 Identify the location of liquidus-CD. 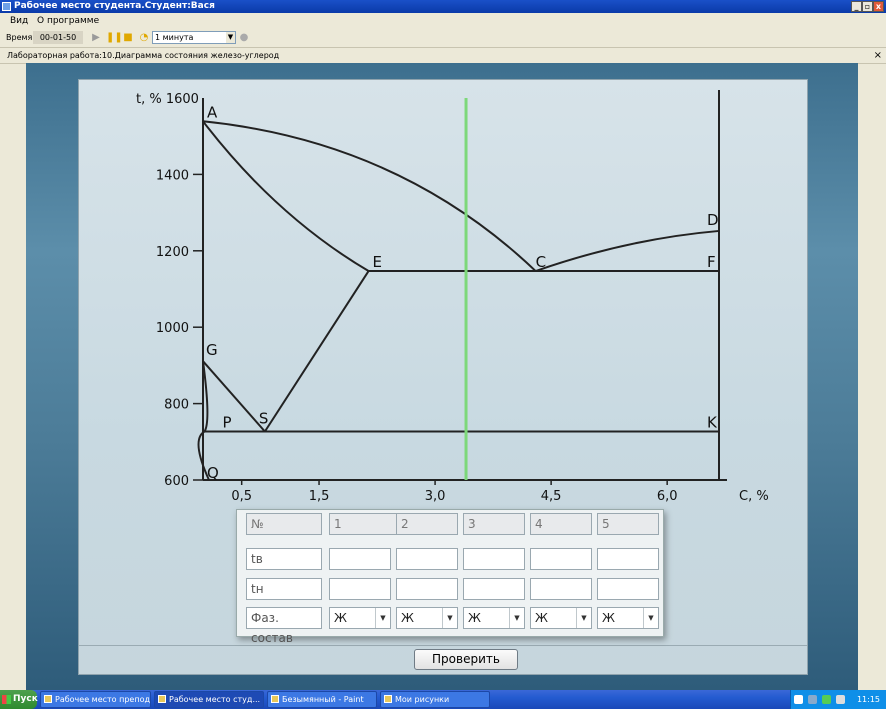
(627, 250).